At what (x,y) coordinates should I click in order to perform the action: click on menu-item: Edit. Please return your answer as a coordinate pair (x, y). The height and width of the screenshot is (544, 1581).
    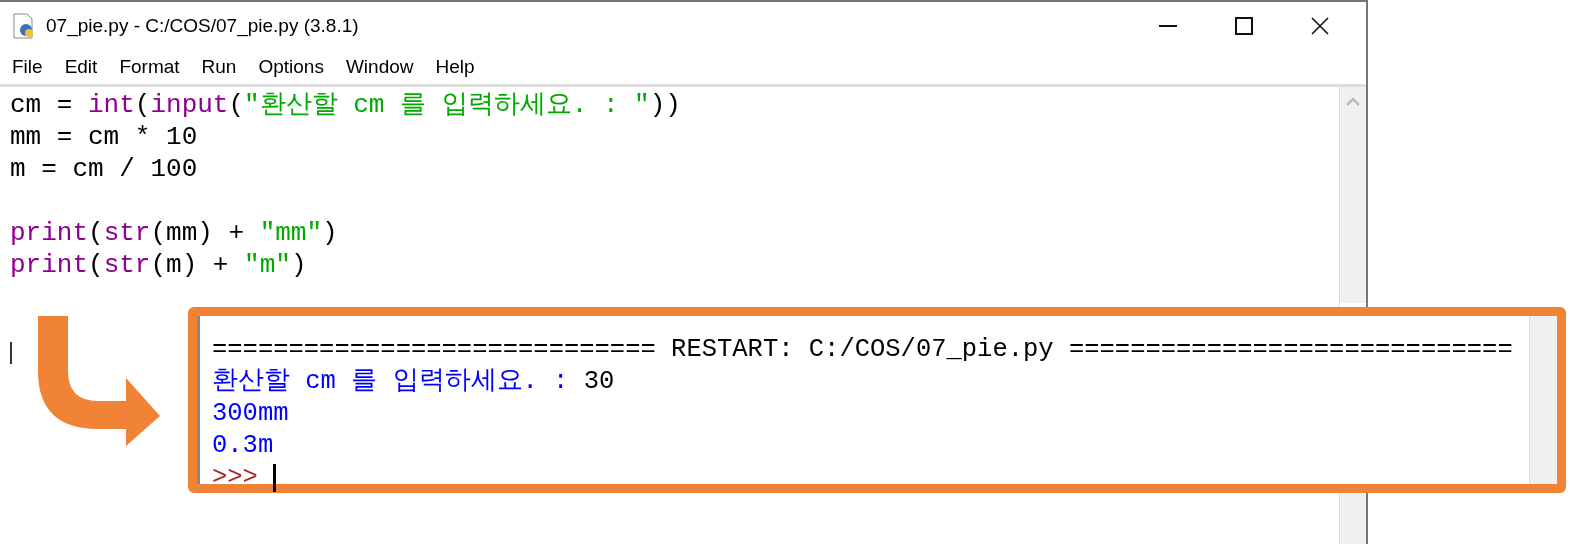
    Looking at the image, I should click on (81, 67).